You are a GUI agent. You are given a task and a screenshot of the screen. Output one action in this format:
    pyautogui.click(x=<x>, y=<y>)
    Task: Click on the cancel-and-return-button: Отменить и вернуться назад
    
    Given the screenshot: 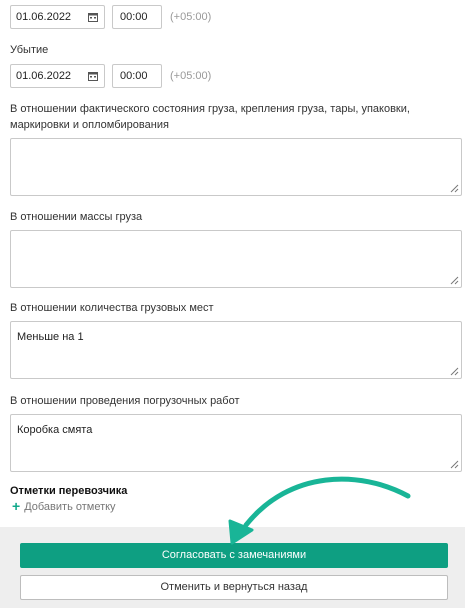 What is the action you would take?
    pyautogui.click(x=234, y=587)
    